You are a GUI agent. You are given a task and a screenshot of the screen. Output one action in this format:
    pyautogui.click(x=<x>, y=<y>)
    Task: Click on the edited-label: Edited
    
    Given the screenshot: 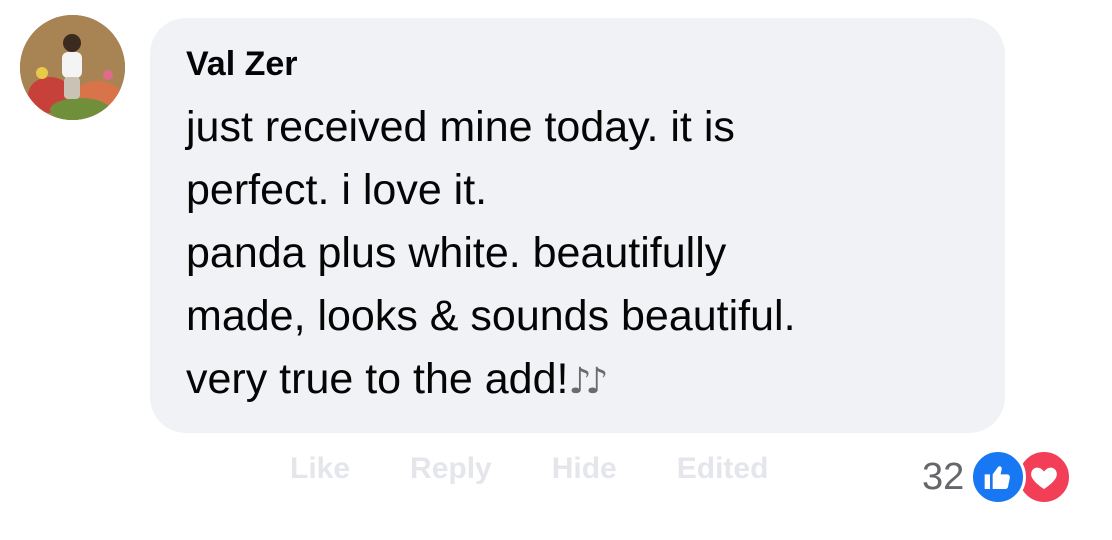 What is the action you would take?
    pyautogui.click(x=722, y=468)
    